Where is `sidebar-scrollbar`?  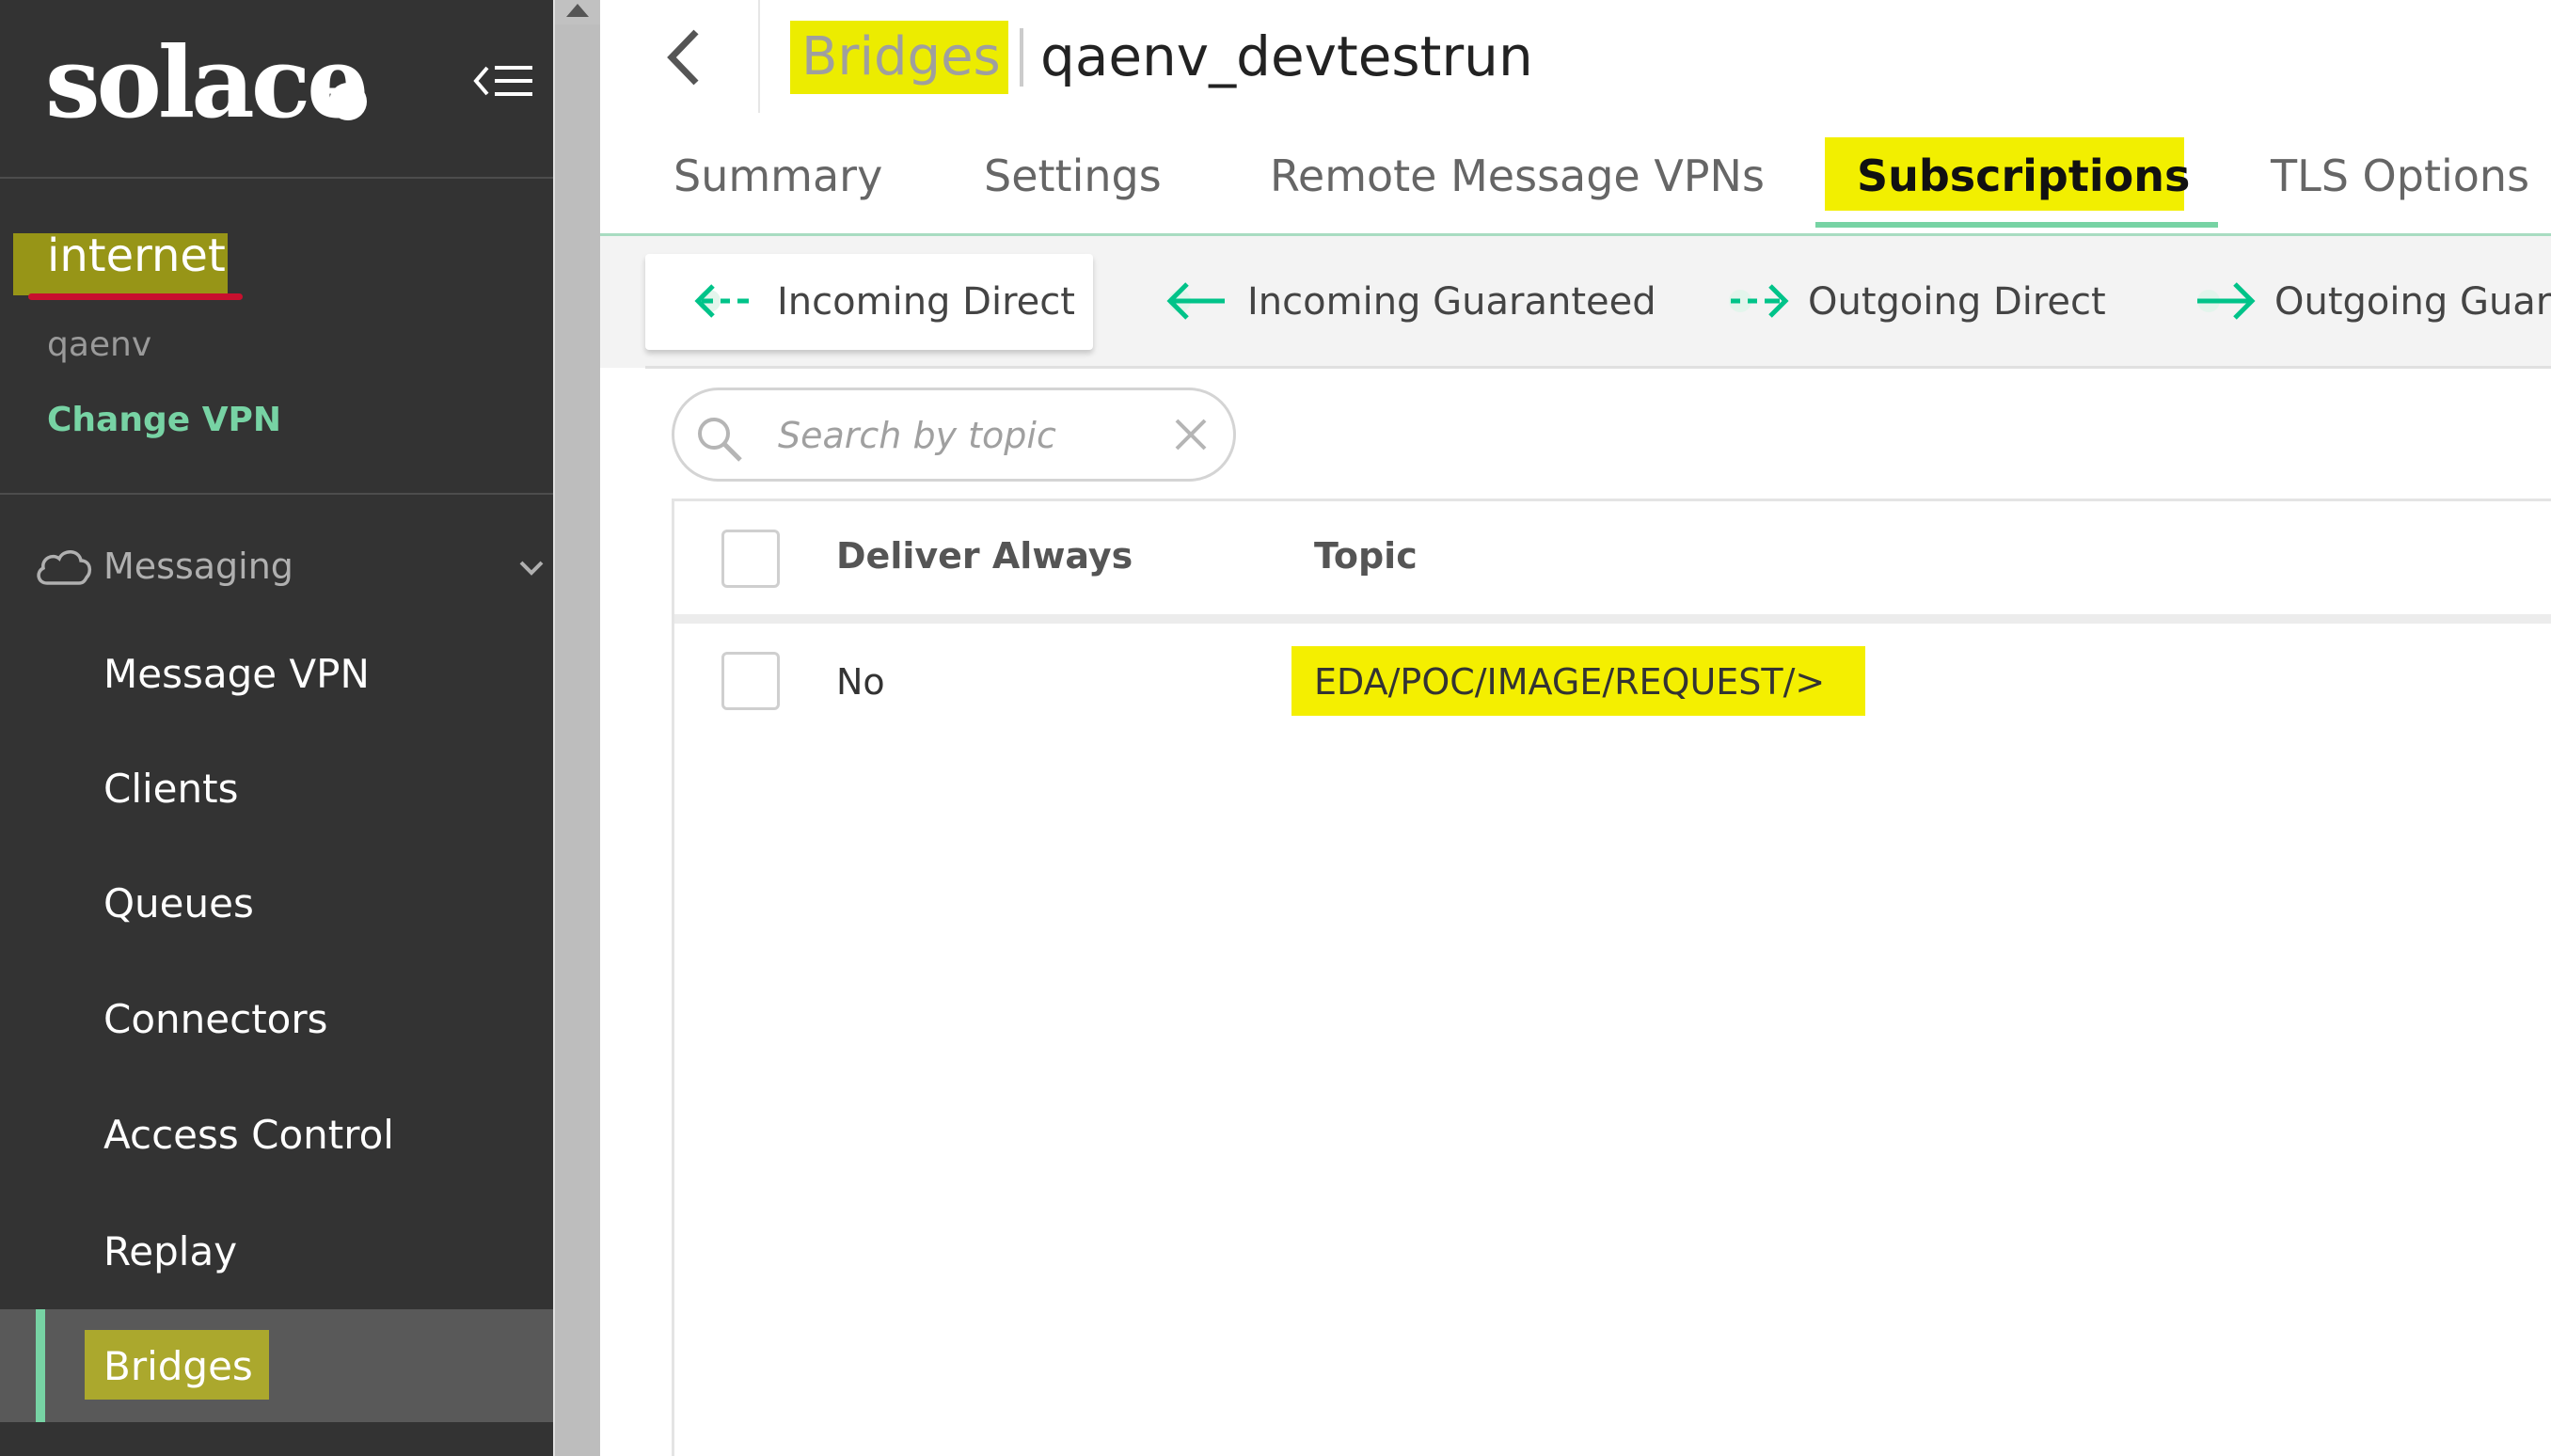 sidebar-scrollbar is located at coordinates (577, 728).